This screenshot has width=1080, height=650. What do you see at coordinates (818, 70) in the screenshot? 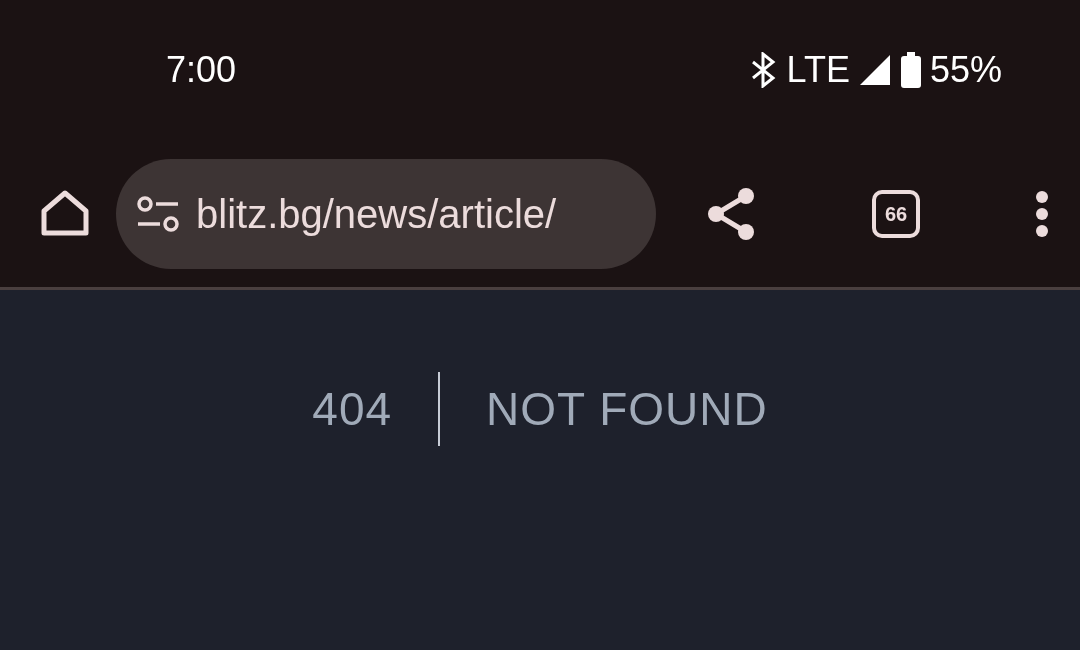
I see `network-type: LTE` at bounding box center [818, 70].